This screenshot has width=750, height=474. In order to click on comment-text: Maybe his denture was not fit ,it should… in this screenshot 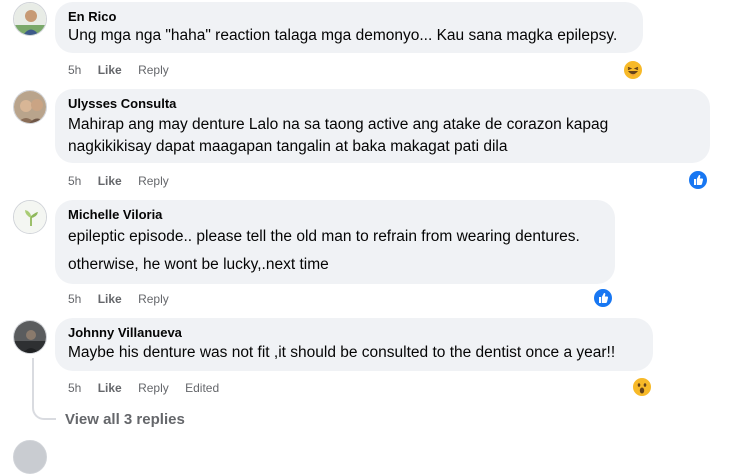, I will do `click(342, 352)`.